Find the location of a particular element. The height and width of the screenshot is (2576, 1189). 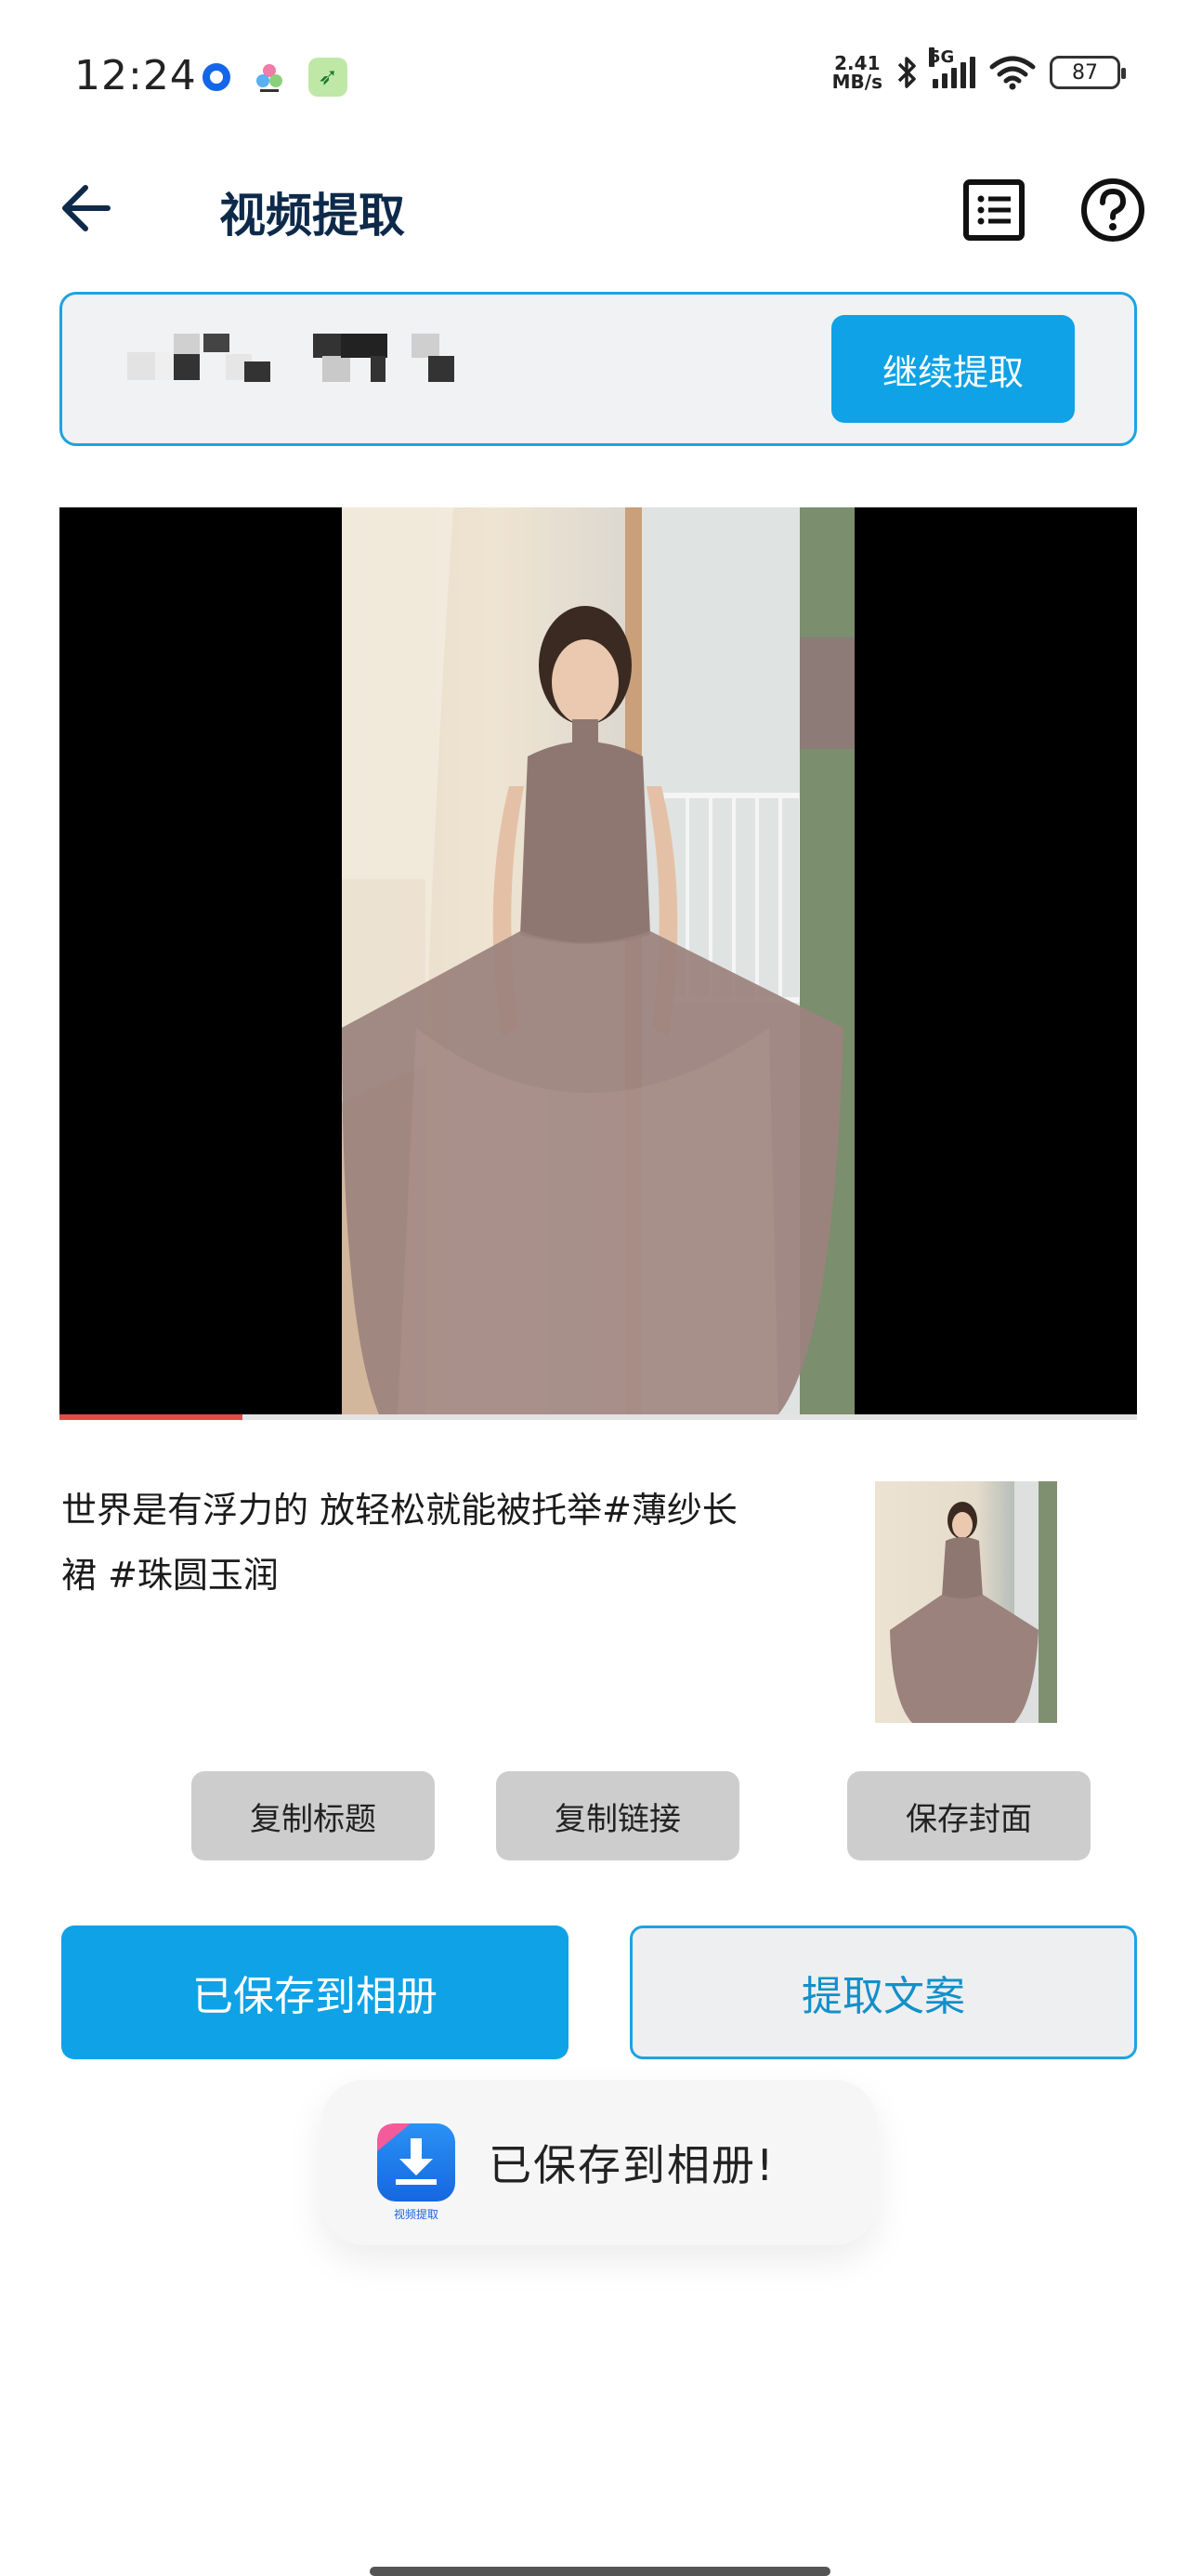

app-logo-icon: 视频提取 is located at coordinates (416, 2172).